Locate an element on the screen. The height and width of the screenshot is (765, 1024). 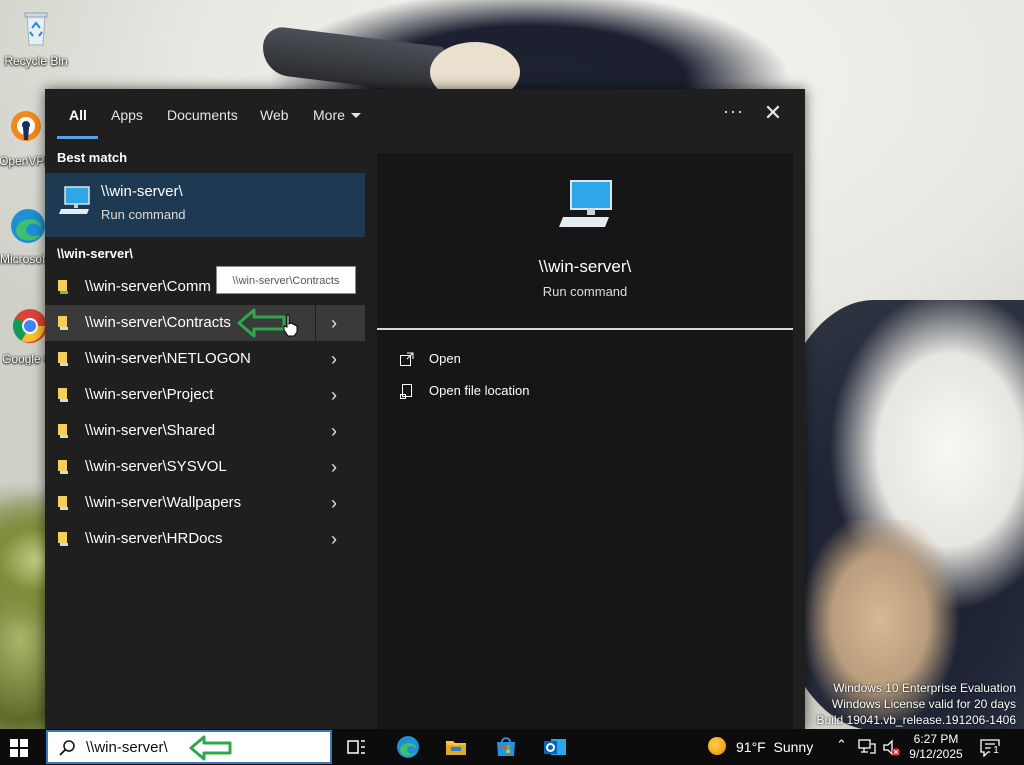
weather-condition: Sunny is located at coordinates (793, 747).